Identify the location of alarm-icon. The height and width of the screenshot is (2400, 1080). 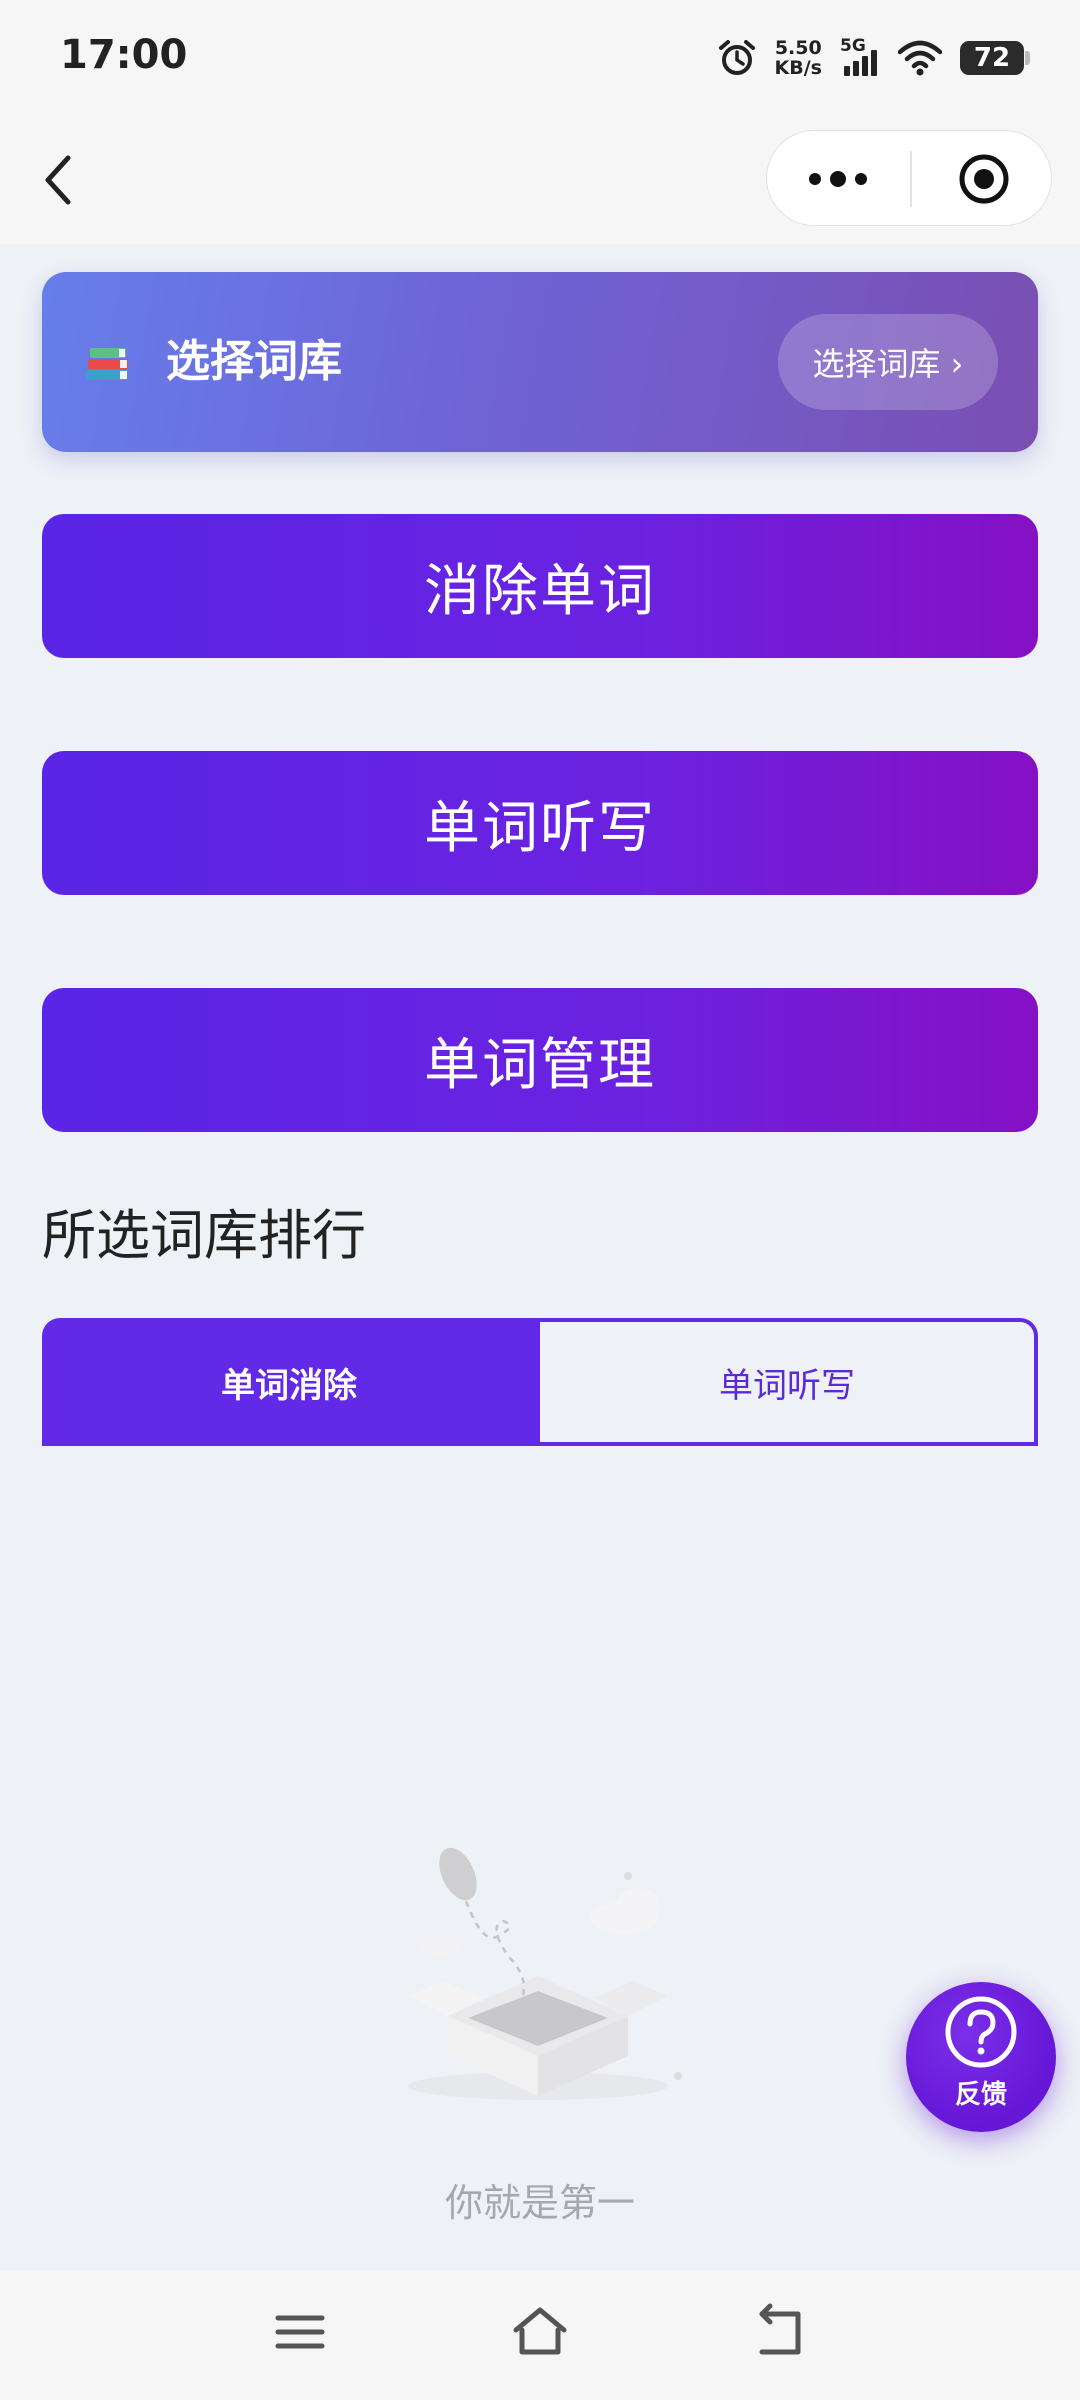
(736, 57).